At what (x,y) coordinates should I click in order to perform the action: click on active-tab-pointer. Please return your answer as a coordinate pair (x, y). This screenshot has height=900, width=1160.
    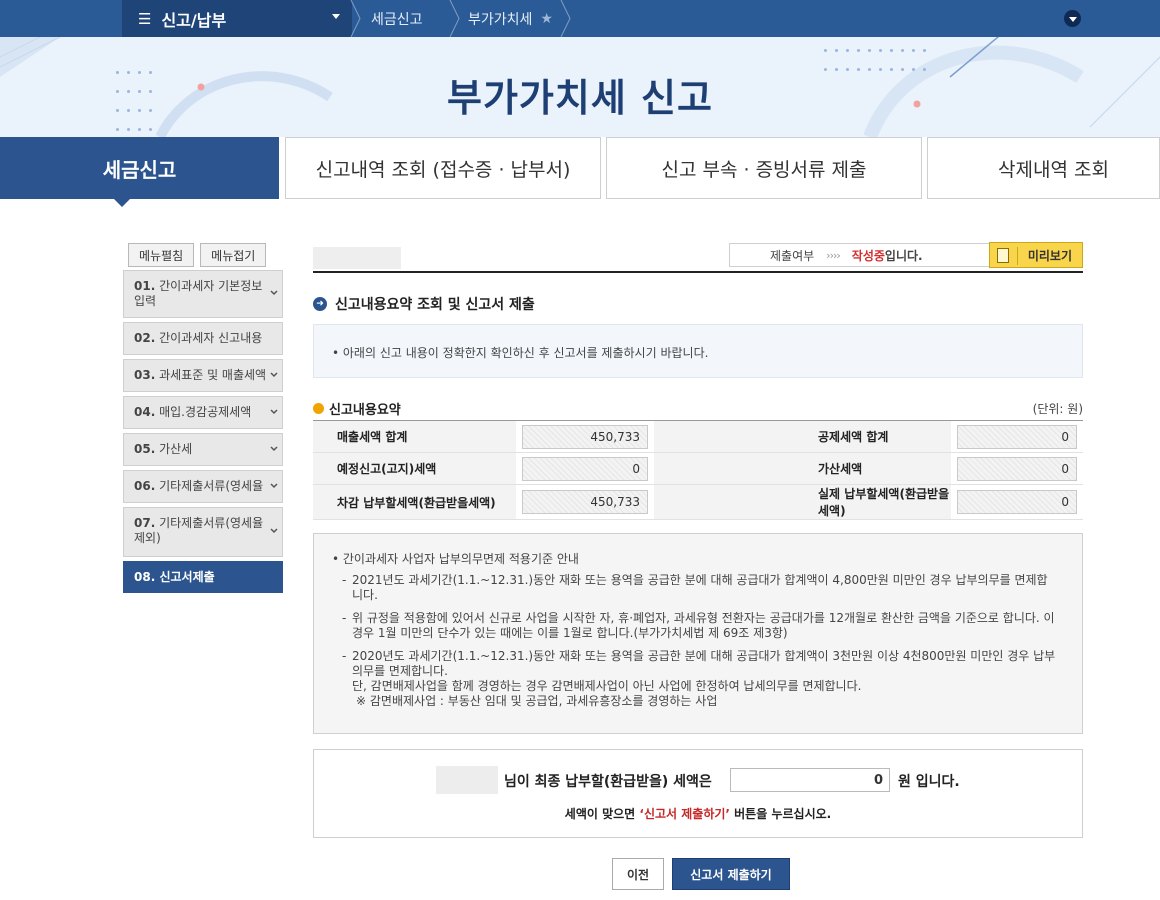
    Looking at the image, I should click on (122, 202).